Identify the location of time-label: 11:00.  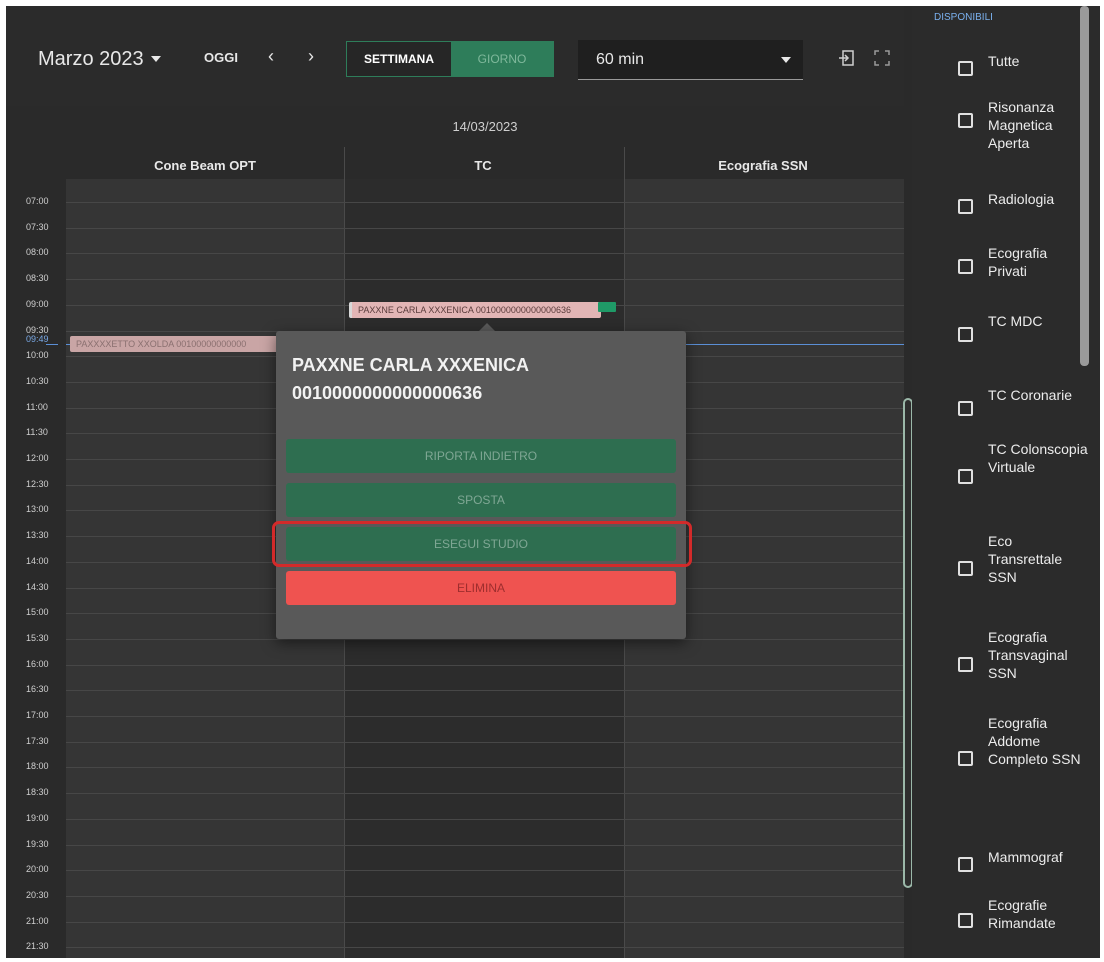
(37, 406).